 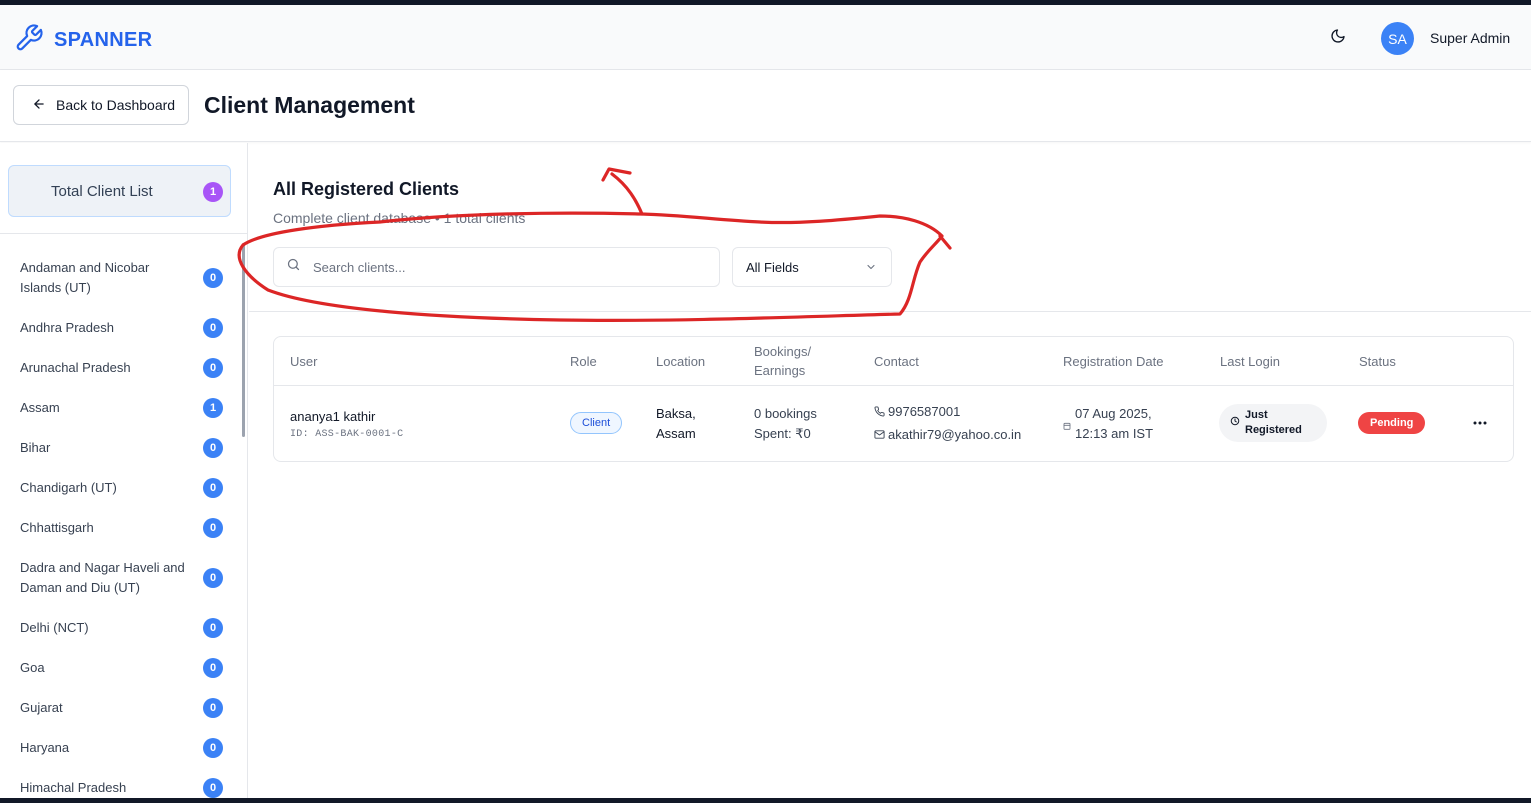 What do you see at coordinates (879, 413) in the screenshot?
I see `phone-icon` at bounding box center [879, 413].